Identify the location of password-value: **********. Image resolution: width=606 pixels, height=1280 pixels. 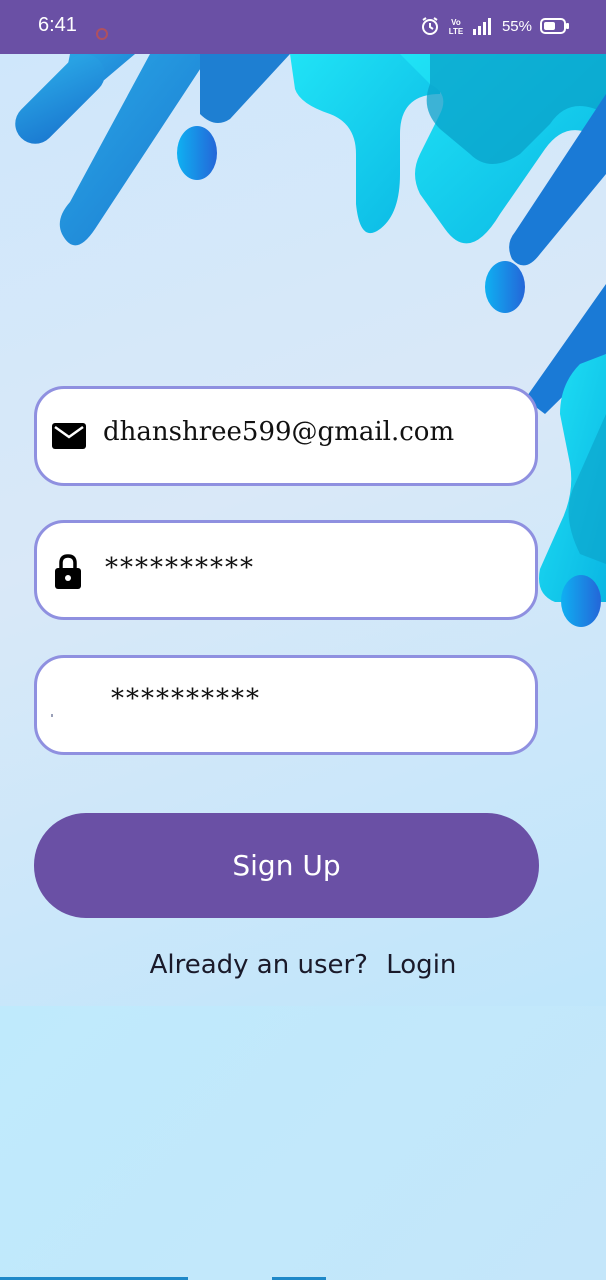
(180, 568).